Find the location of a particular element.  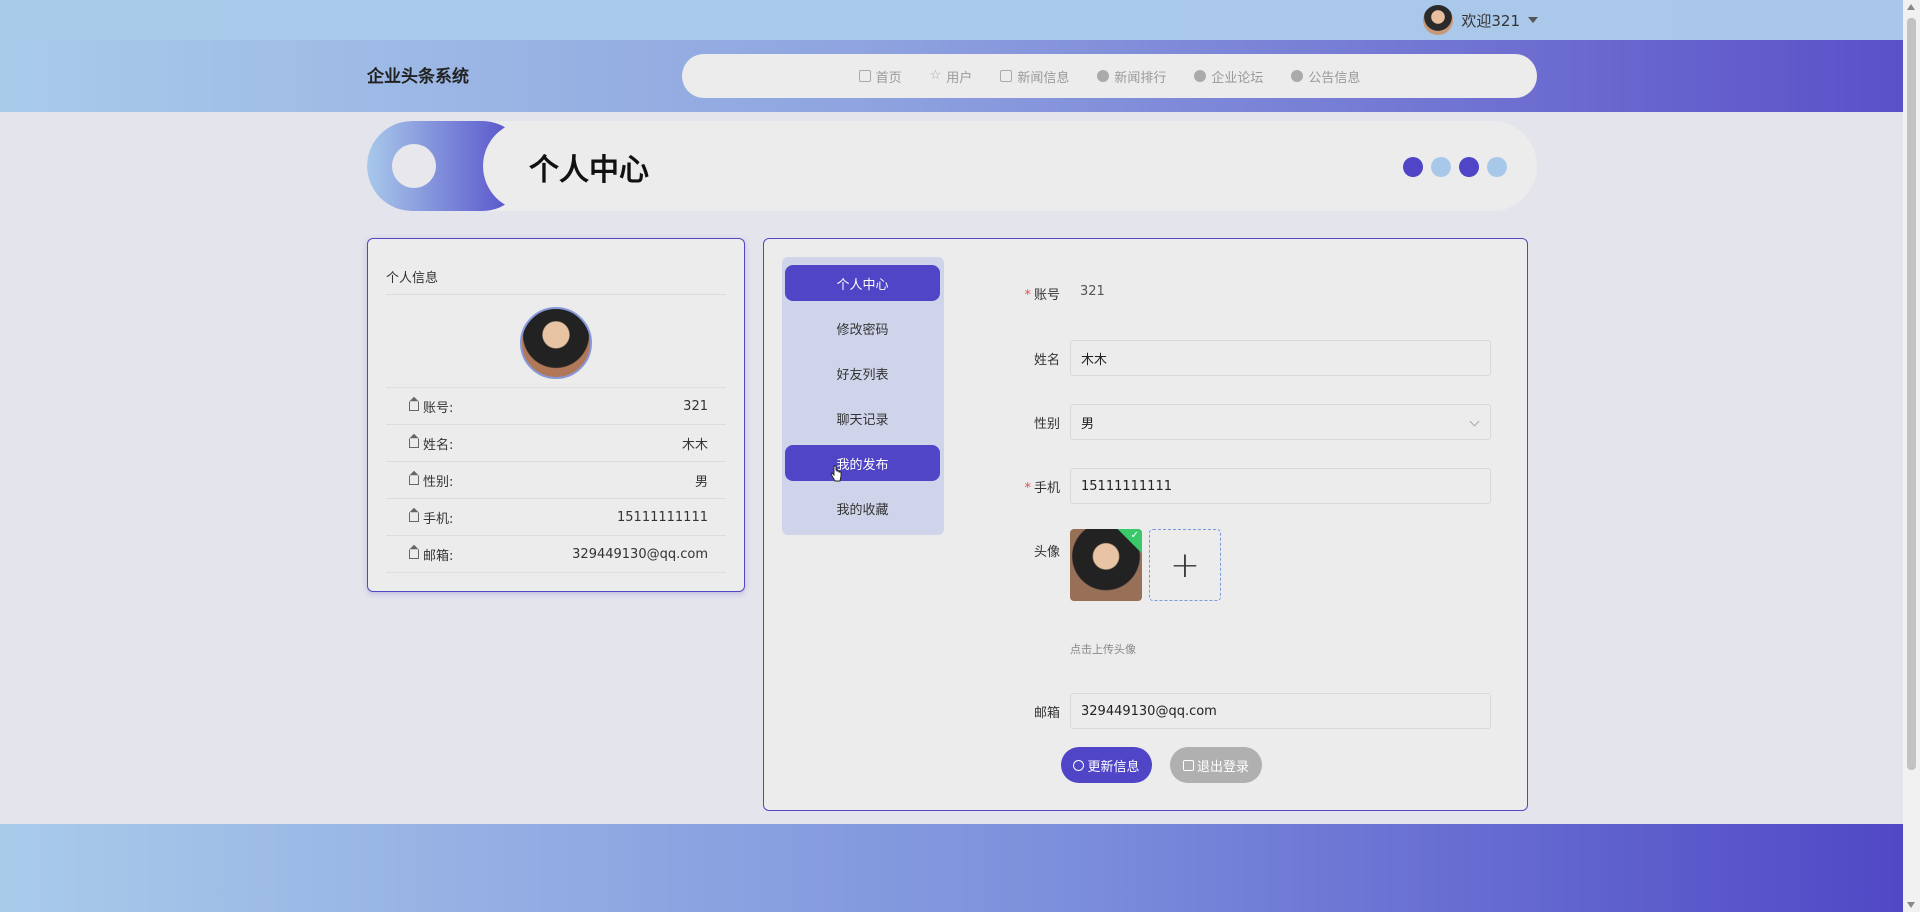

nav-label: 首页 is located at coordinates (888, 78).